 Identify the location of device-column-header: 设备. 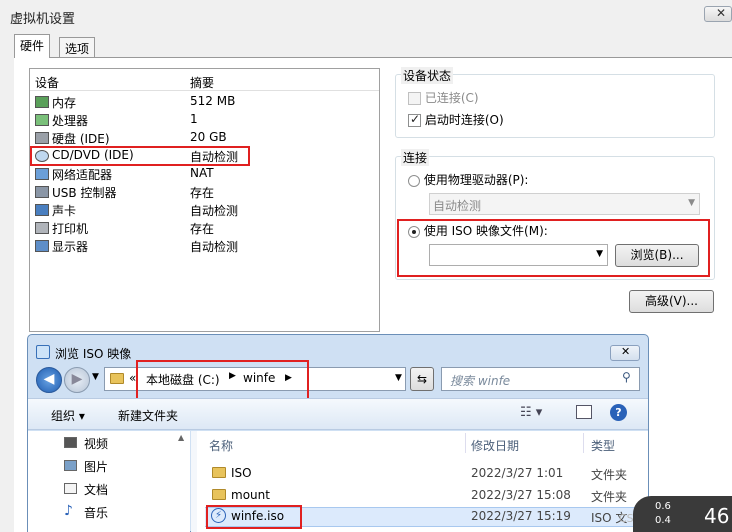
(47, 82).